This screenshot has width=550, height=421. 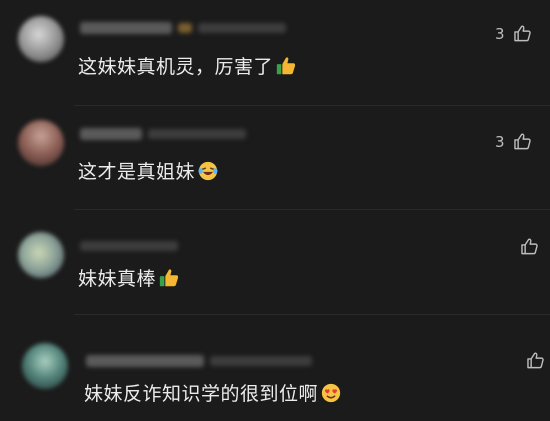 What do you see at coordinates (117, 279) in the screenshot?
I see `comment-text-content: 妹妹真棒` at bounding box center [117, 279].